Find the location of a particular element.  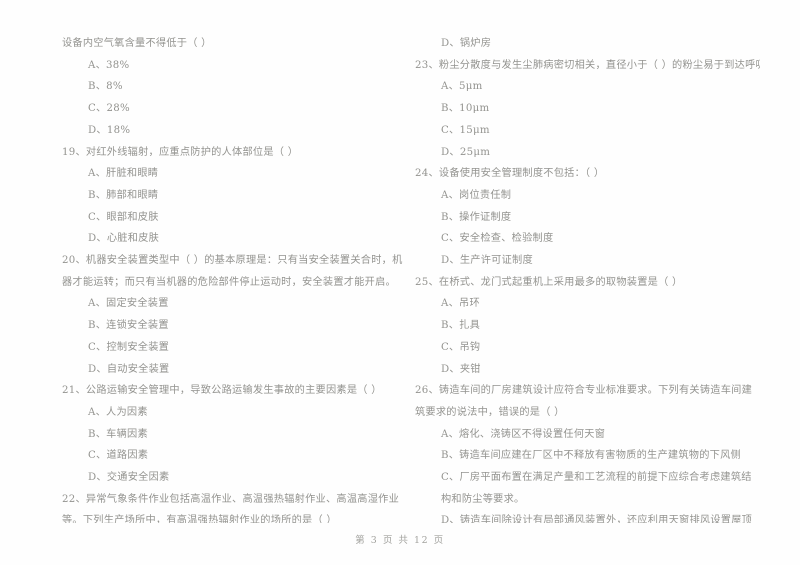

option-item: A、熔化、浇铸区不得设置任何天窗 is located at coordinates (523, 434).